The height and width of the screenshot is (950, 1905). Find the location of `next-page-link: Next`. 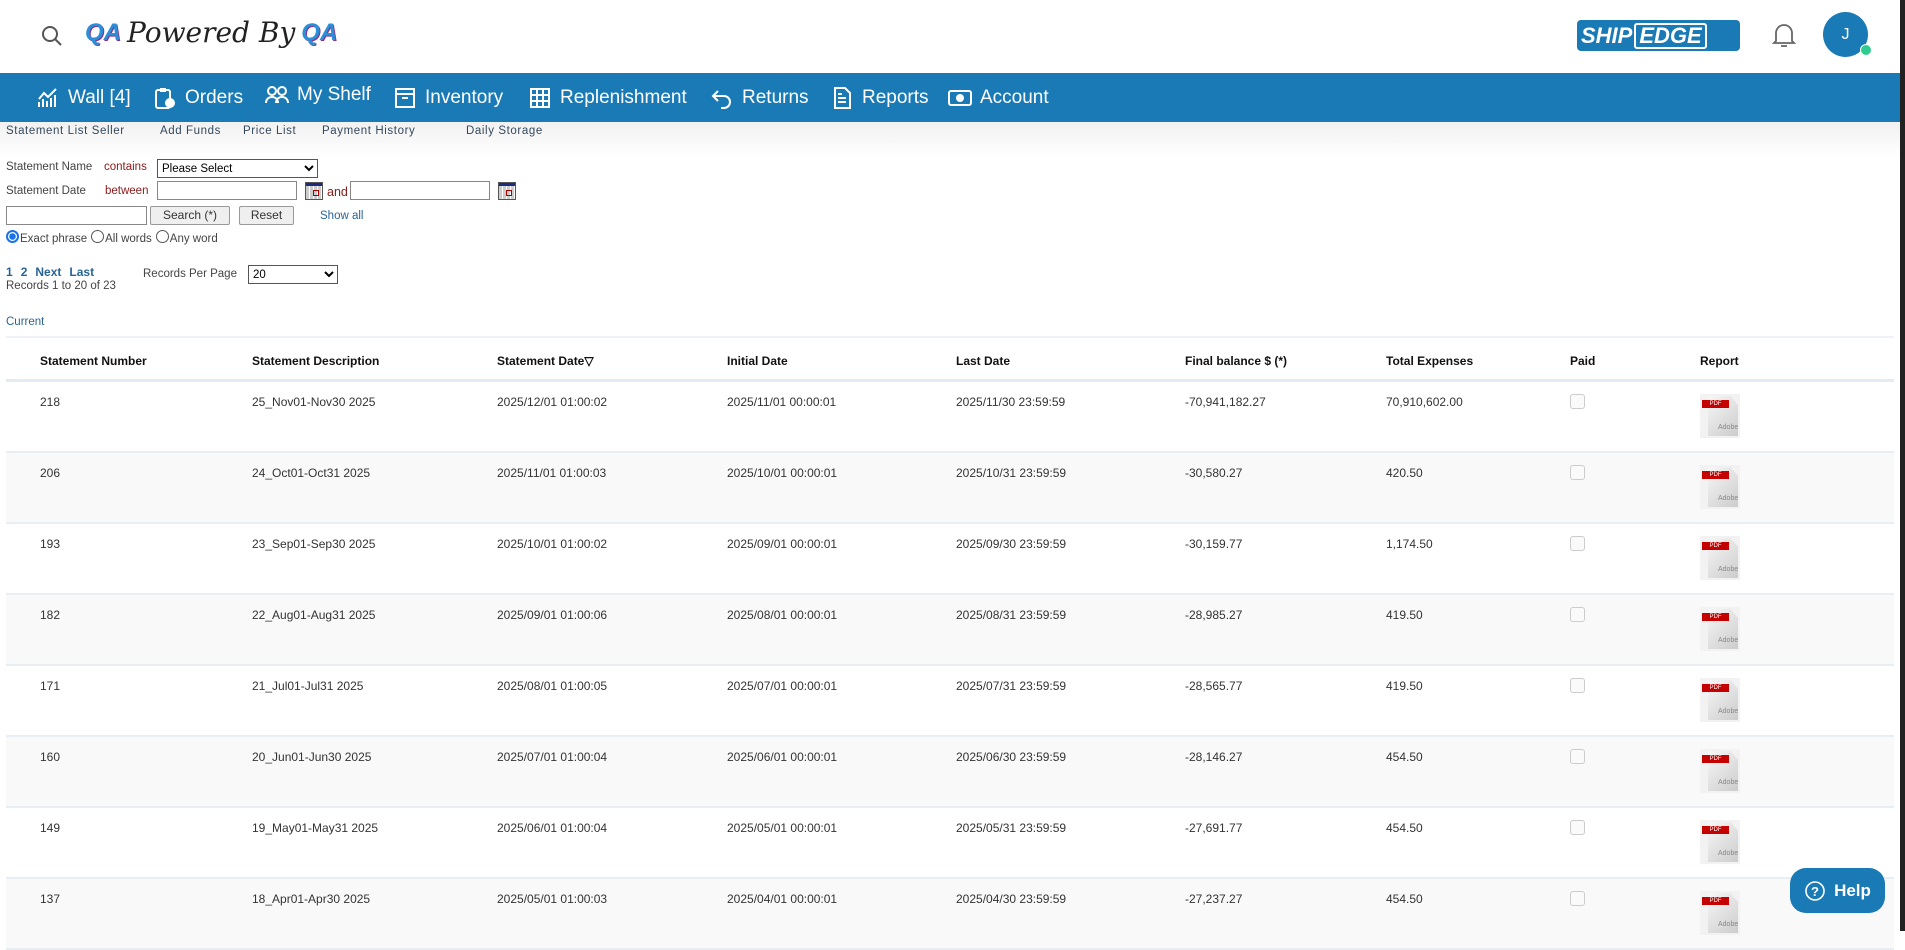

next-page-link: Next is located at coordinates (48, 272).